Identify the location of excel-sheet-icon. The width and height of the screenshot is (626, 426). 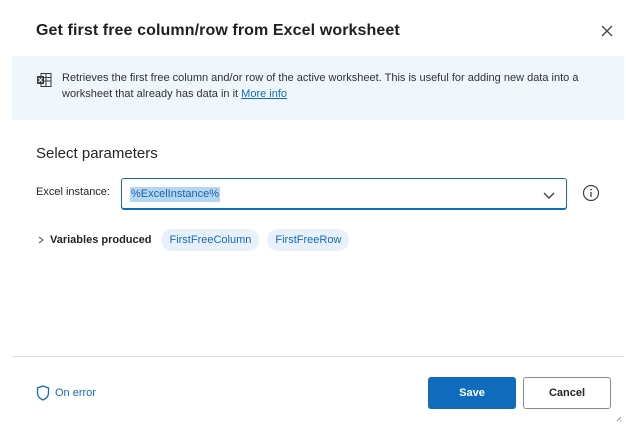
(44, 80).